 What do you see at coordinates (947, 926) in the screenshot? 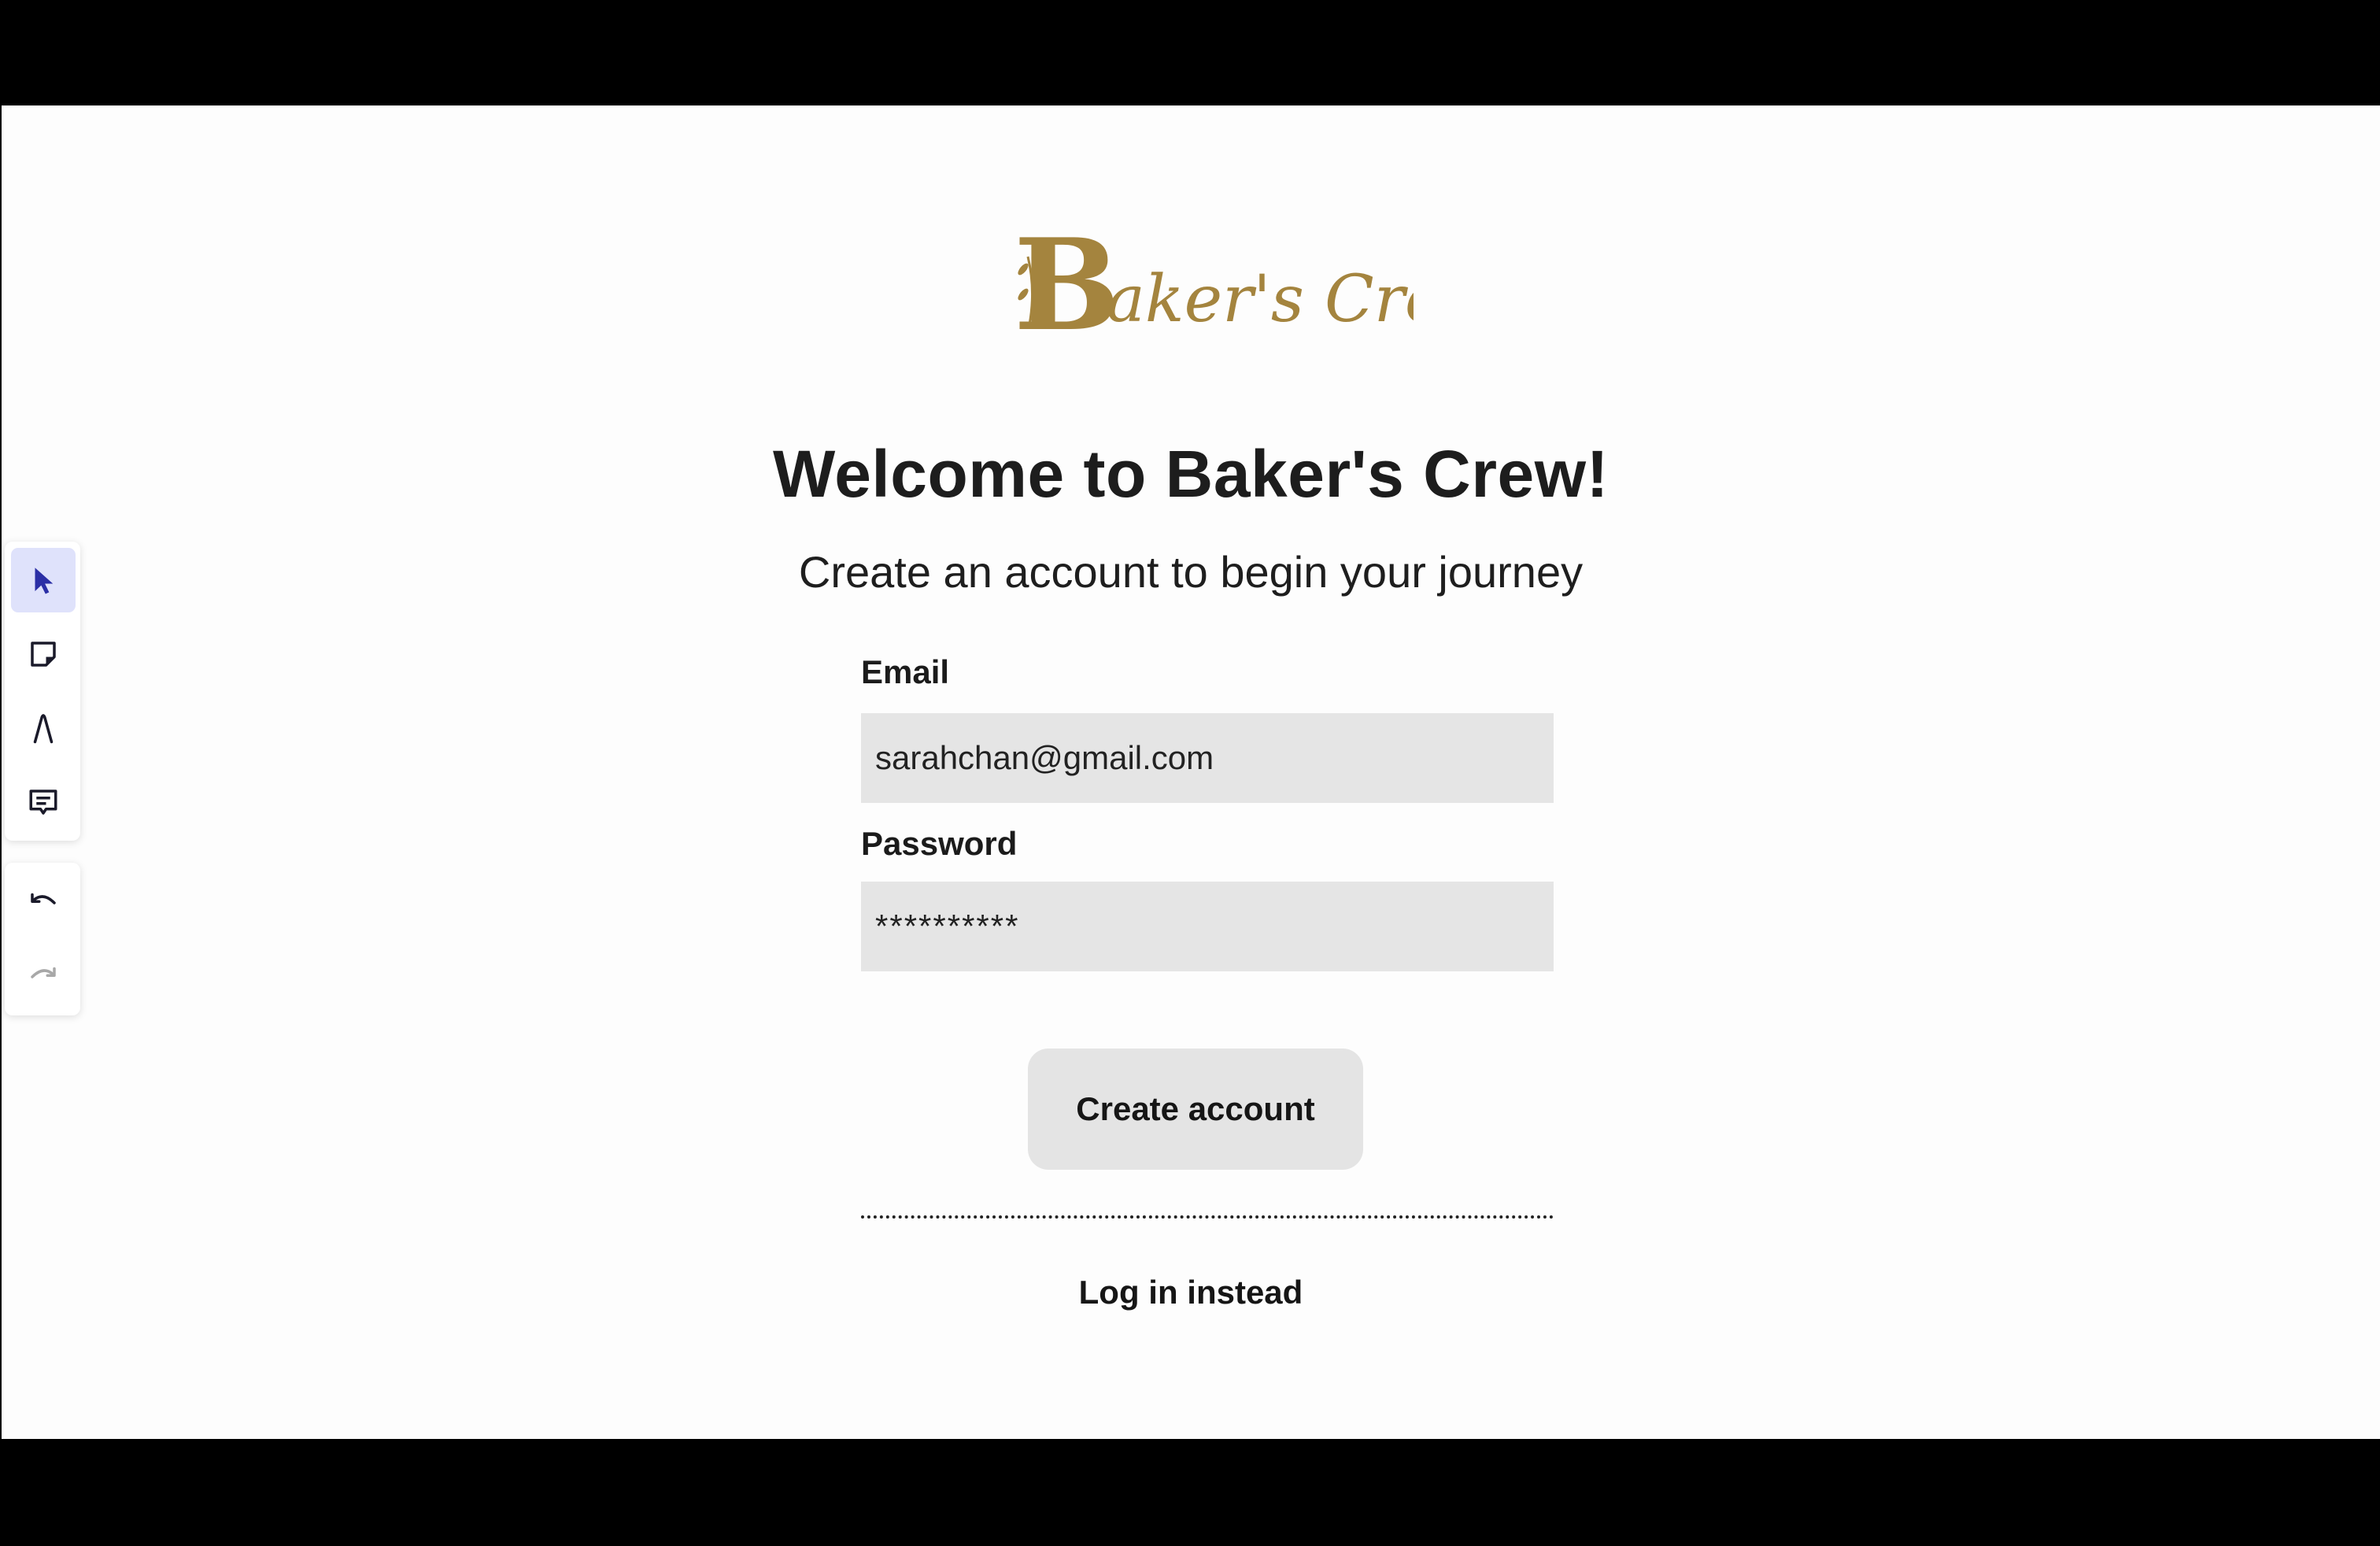
I see `password-value: **********` at bounding box center [947, 926].